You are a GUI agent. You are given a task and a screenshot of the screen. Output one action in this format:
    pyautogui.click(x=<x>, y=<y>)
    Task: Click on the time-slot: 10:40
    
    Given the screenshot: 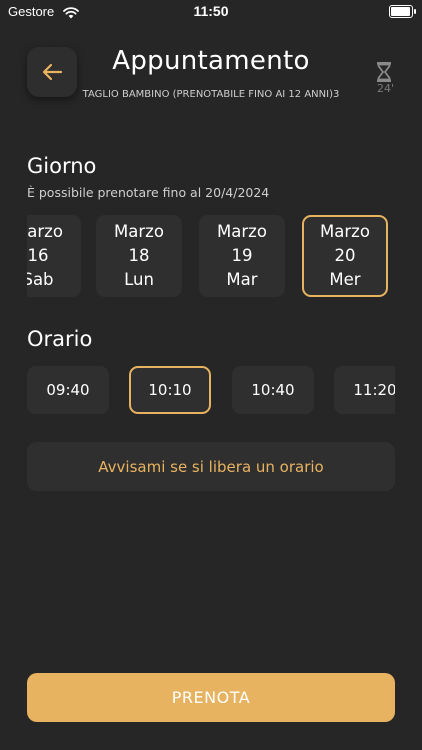 What is the action you would take?
    pyautogui.click(x=273, y=390)
    